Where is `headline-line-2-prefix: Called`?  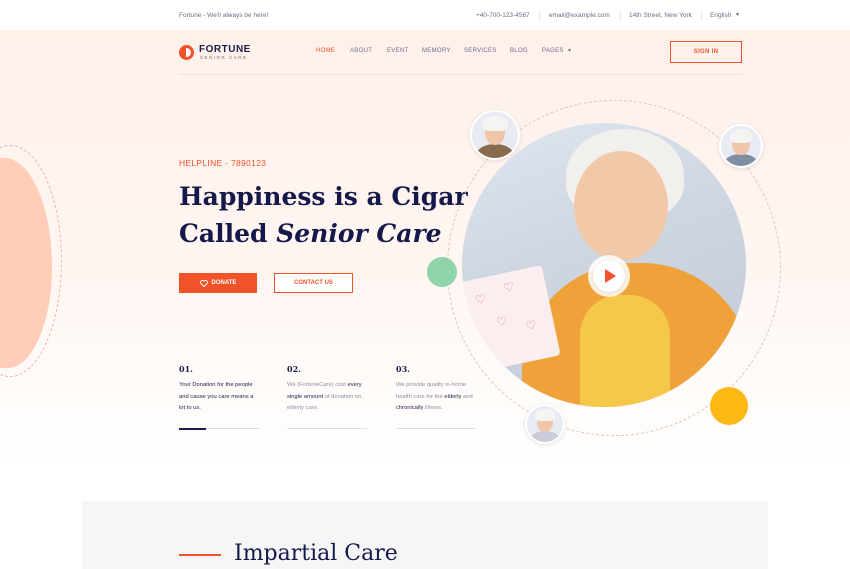 headline-line-2-prefix: Called is located at coordinates (228, 233).